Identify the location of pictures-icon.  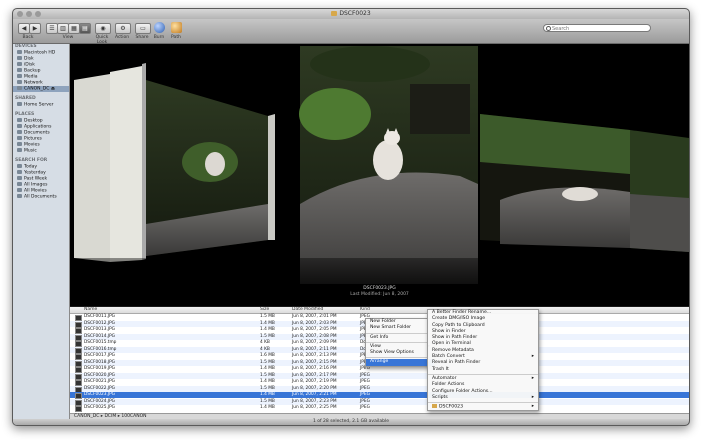
(19, 138).